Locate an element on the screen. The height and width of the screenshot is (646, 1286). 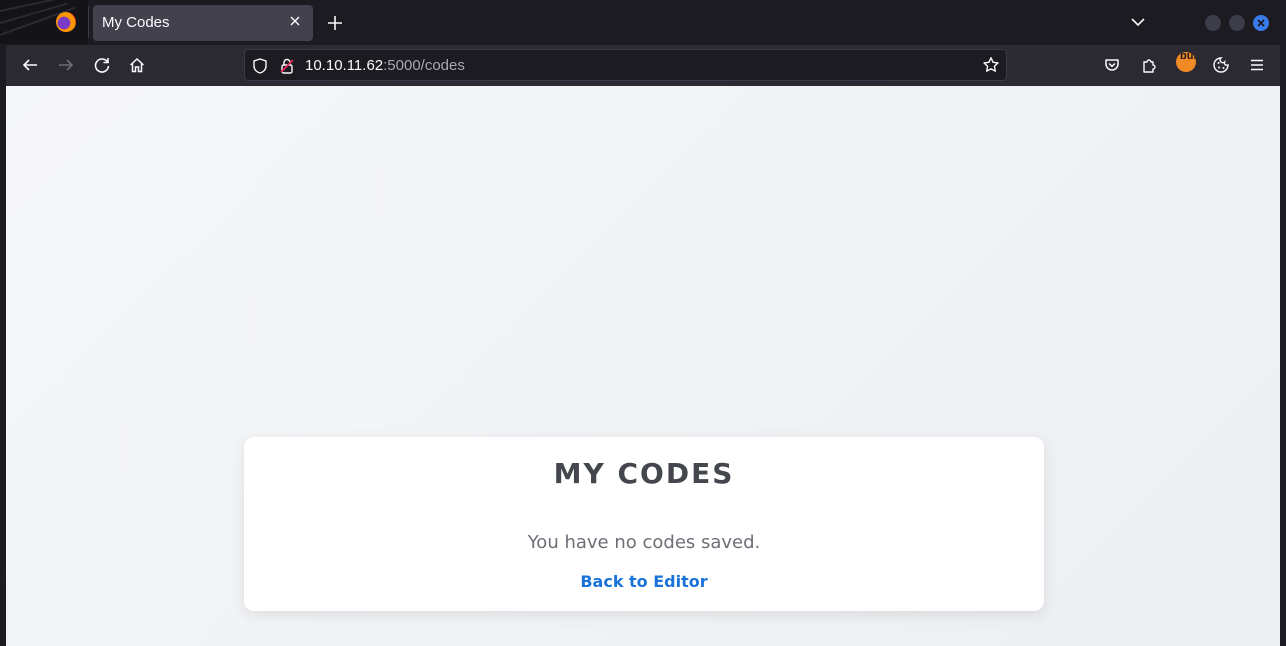
tab-bar: My Codes is located at coordinates (643, 22).